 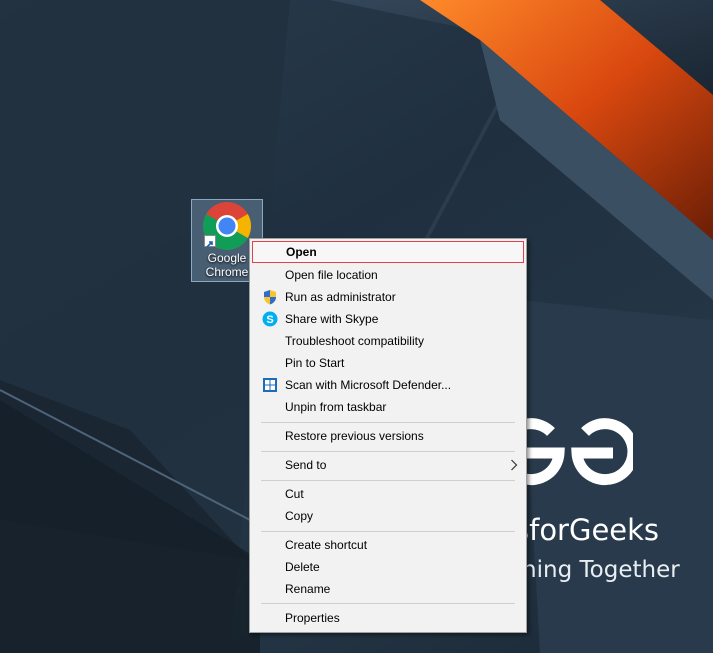 What do you see at coordinates (315, 363) in the screenshot?
I see `menu-item-label: Pin to Start` at bounding box center [315, 363].